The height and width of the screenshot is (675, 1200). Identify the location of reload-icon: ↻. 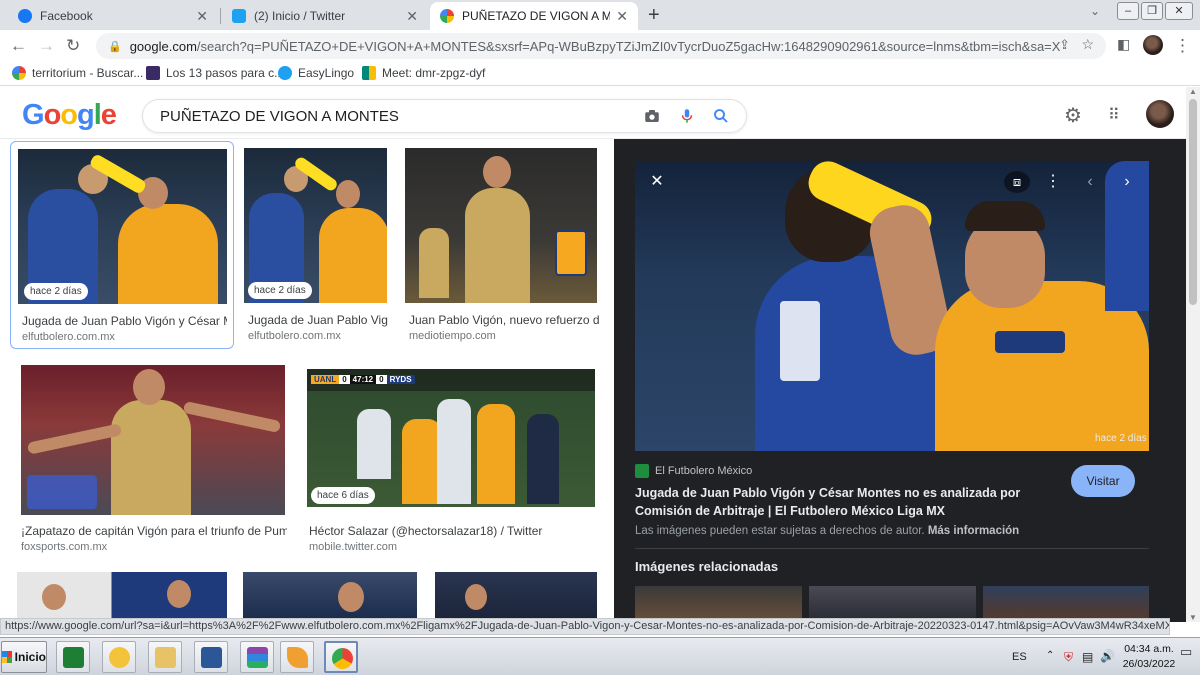
(73, 46).